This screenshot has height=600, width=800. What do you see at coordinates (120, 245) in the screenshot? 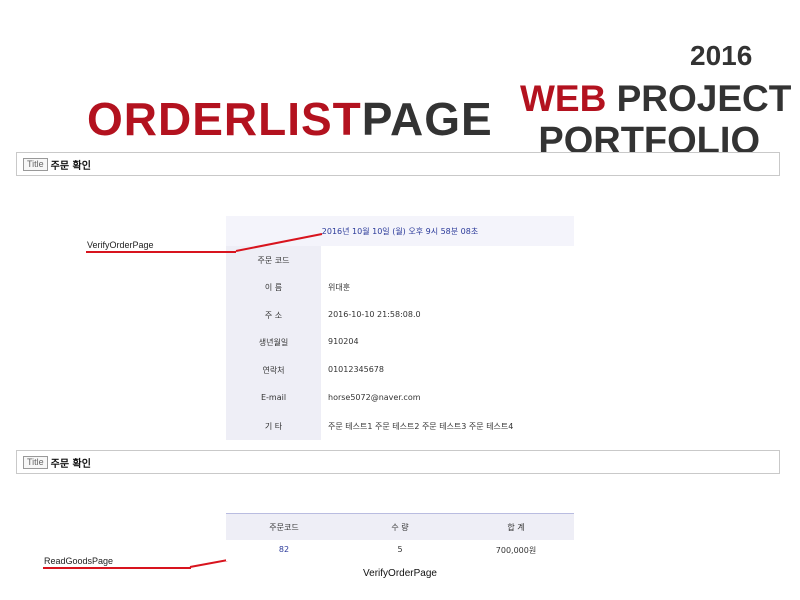
I see `verify-callout-label: VerifyOrderPage` at bounding box center [120, 245].